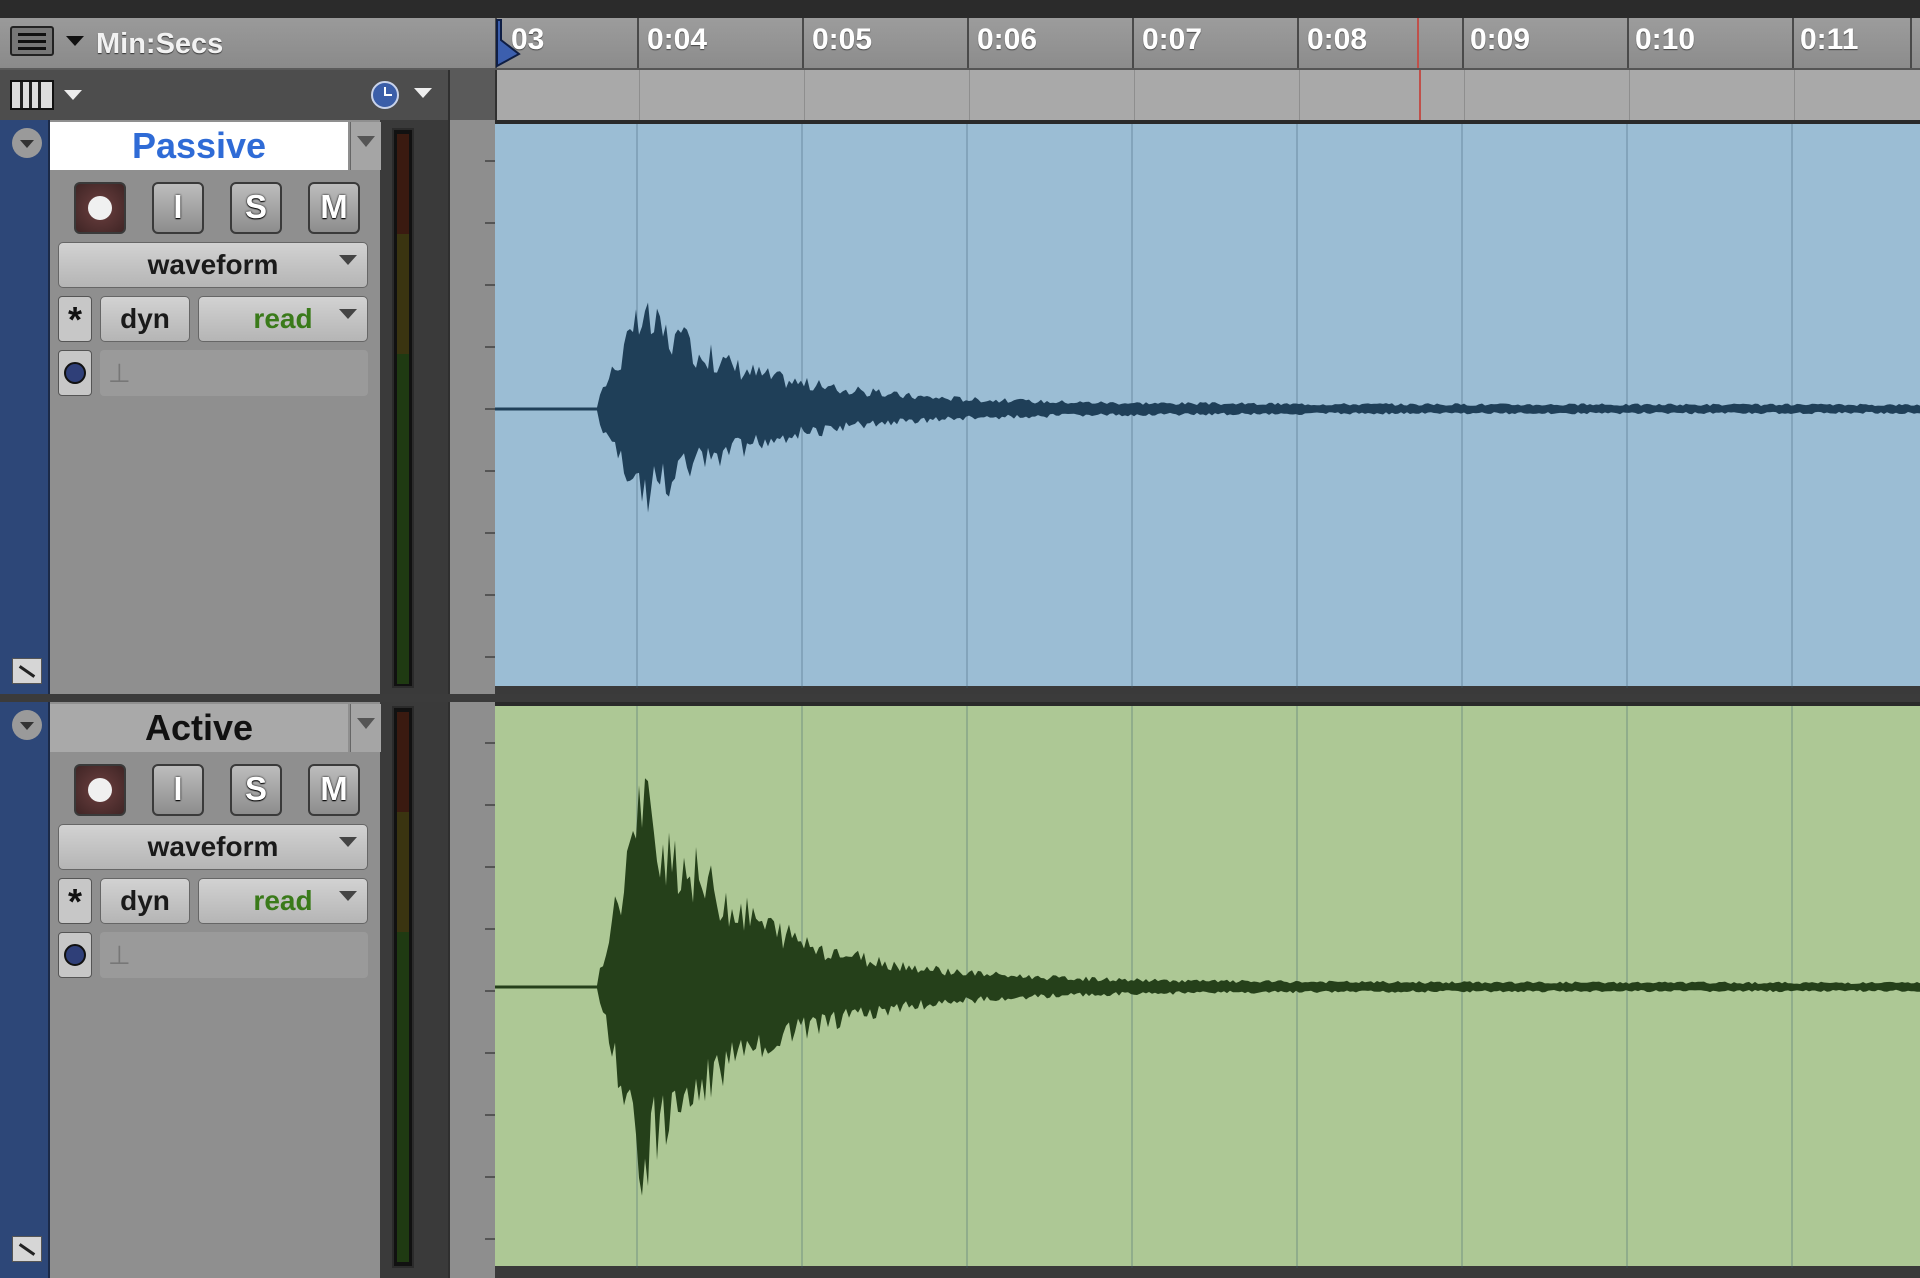 The width and height of the screenshot is (1920, 1278). I want to click on columns-icon, so click(32, 95).